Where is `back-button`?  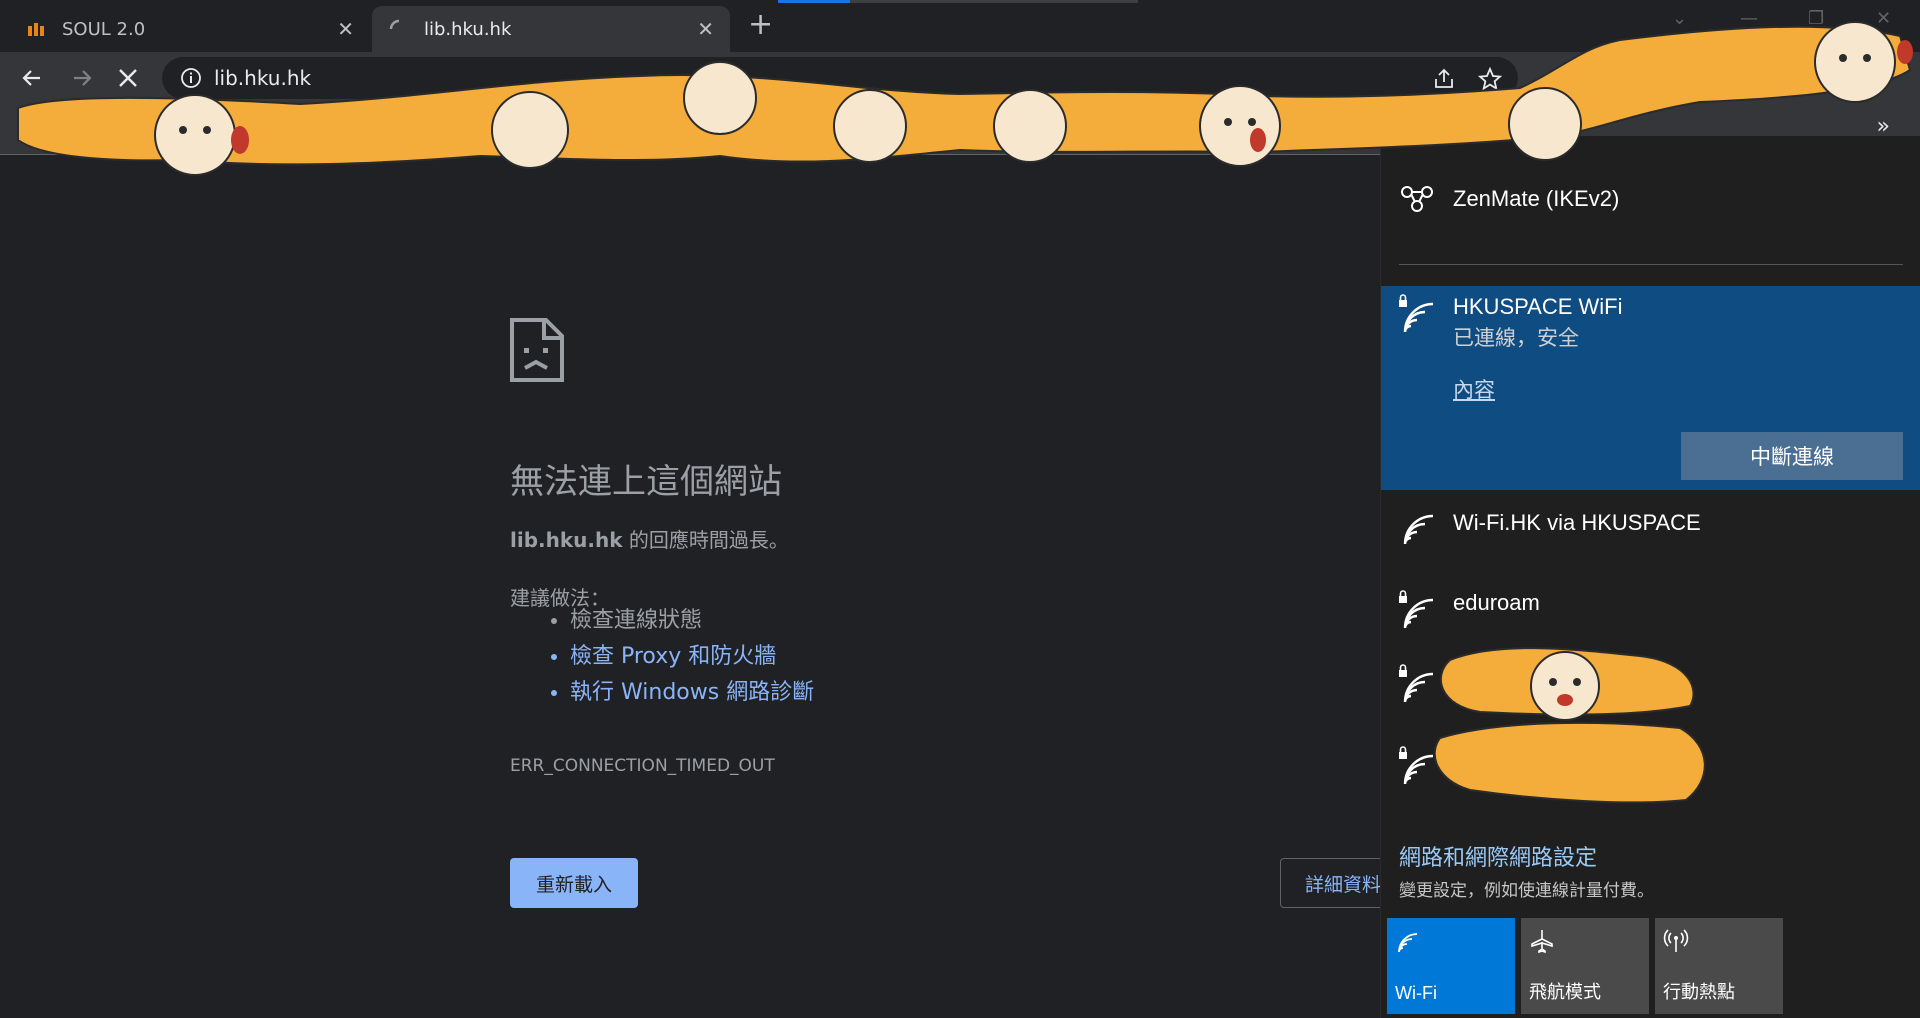 back-button is located at coordinates (32, 78).